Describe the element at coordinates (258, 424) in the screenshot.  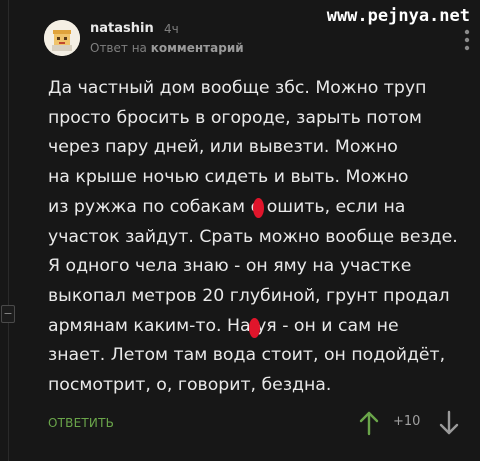
I see `comment-footer: ОТВЕТИТЬ +10` at that location.